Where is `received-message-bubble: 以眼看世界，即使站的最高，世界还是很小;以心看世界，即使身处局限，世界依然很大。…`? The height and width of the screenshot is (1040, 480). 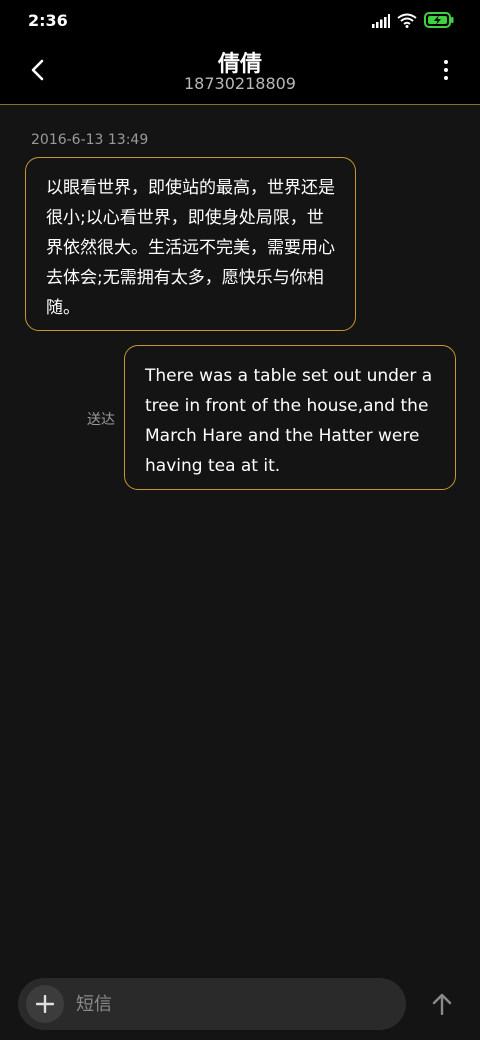 received-message-bubble: 以眼看世界，即使站的最高，世界还是很小;以心看世界，即使身处局限，世界依然很大。… is located at coordinates (190, 244).